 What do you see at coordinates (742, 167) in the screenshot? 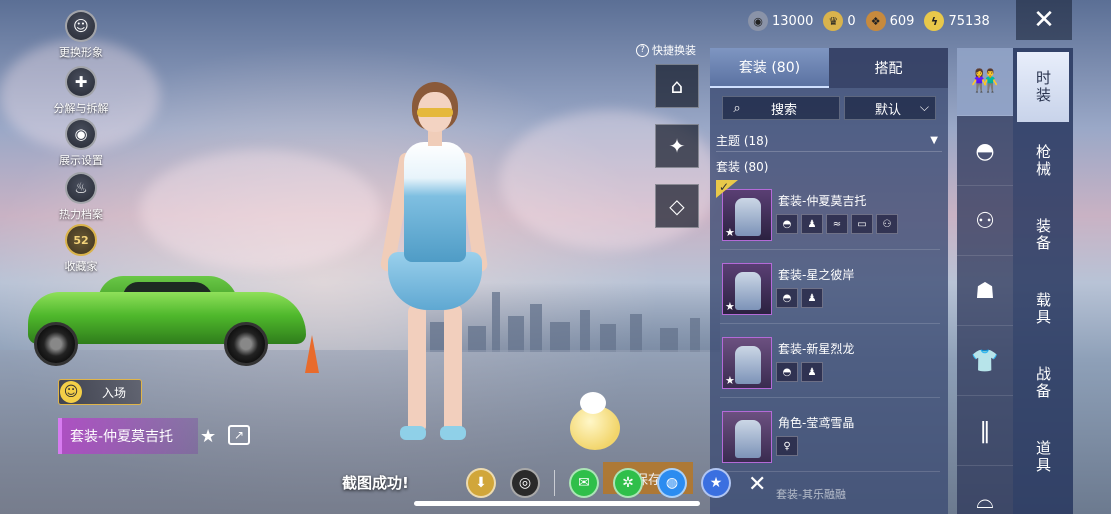
I see `suits-section-heading: 套装 (80)` at bounding box center [742, 167].